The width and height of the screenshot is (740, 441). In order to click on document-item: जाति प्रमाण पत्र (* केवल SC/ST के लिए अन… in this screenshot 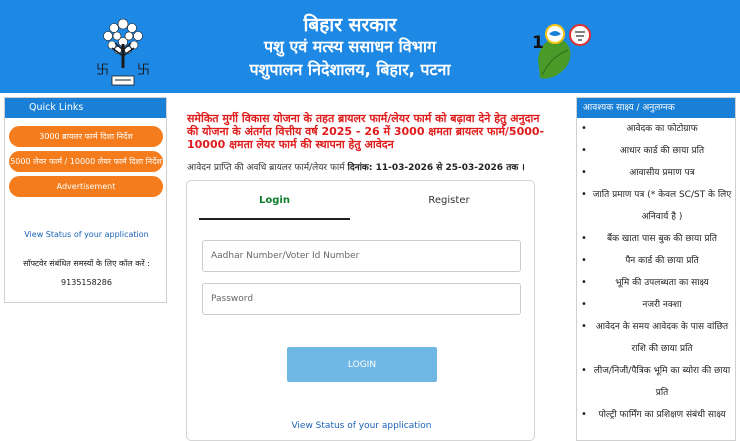, I will do `click(656, 206)`.